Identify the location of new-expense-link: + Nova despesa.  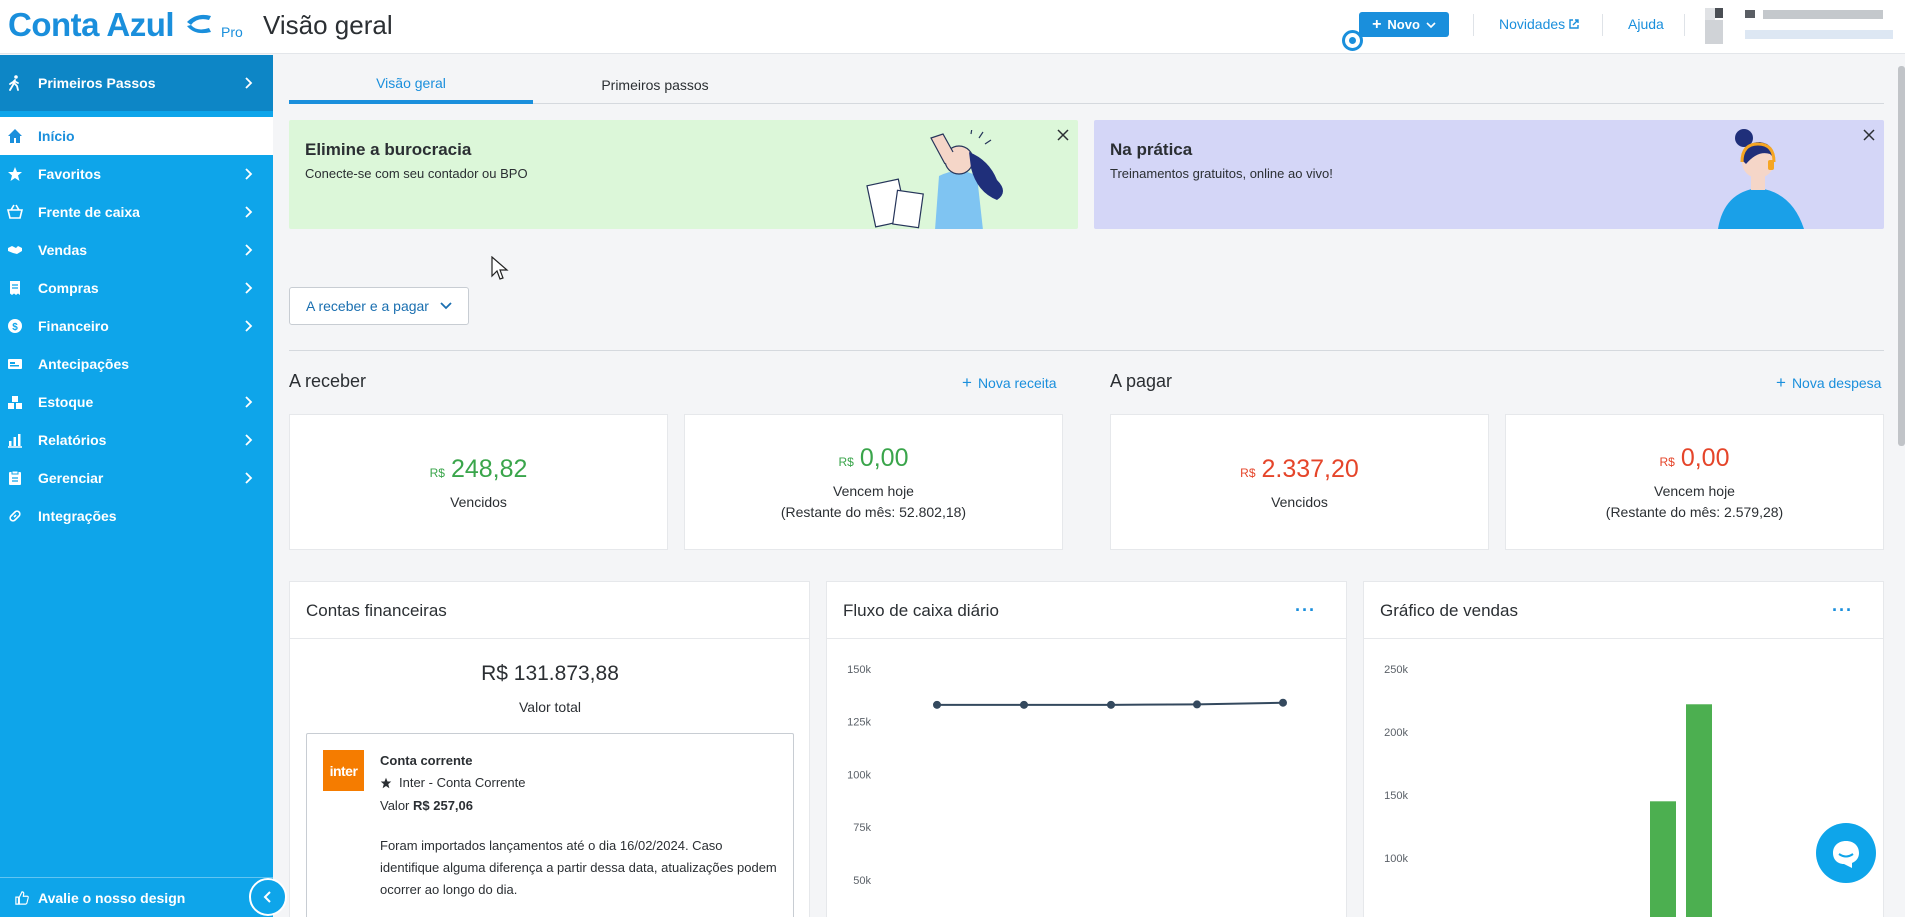
(1828, 382).